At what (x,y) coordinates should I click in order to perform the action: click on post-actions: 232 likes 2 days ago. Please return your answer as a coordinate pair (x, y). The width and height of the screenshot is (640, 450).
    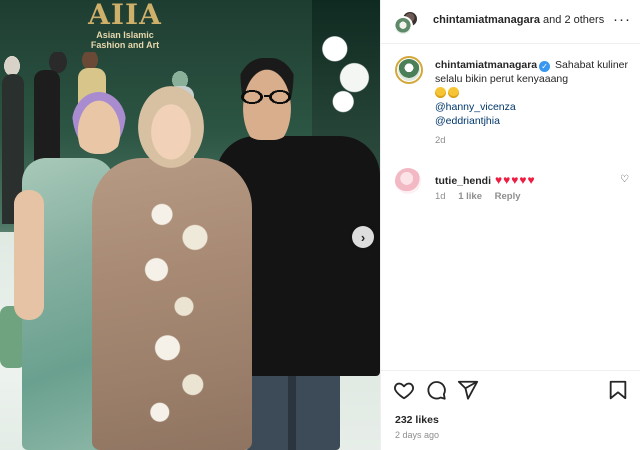
    Looking at the image, I should click on (510, 410).